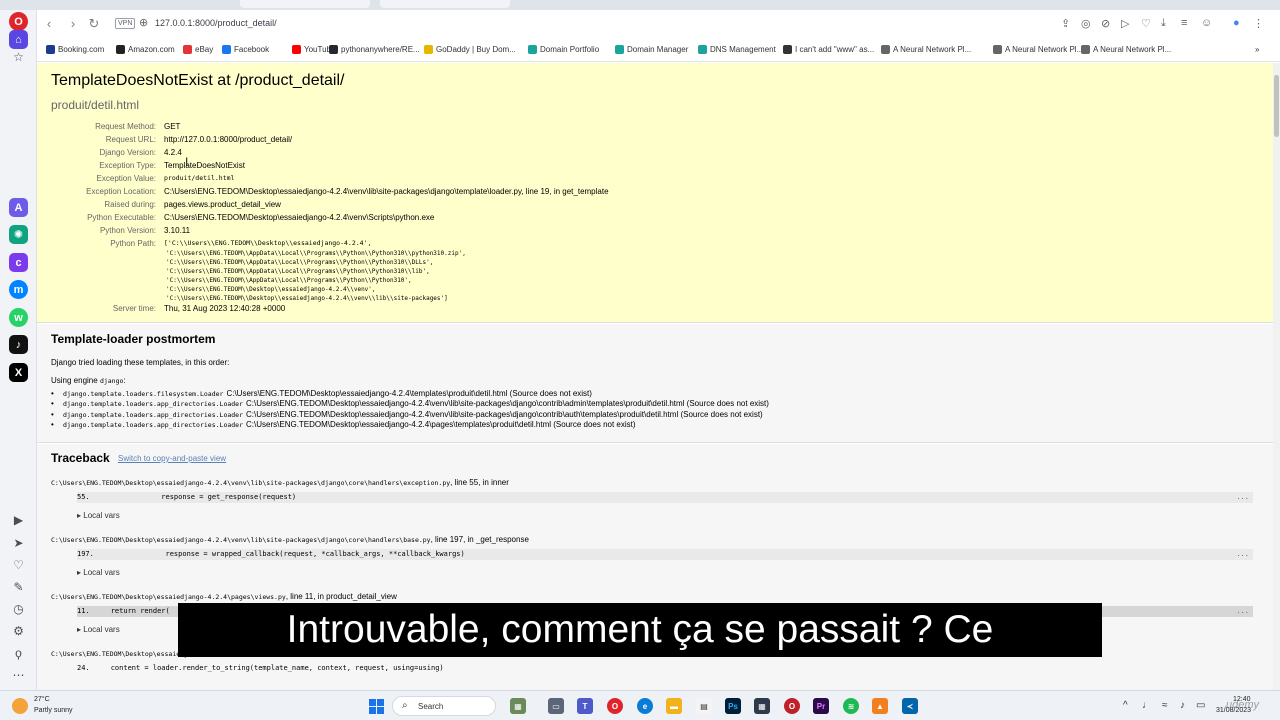 Image resolution: width=1280 pixels, height=720 pixels. I want to click on adblock-icon: ⊘, so click(1105, 23).